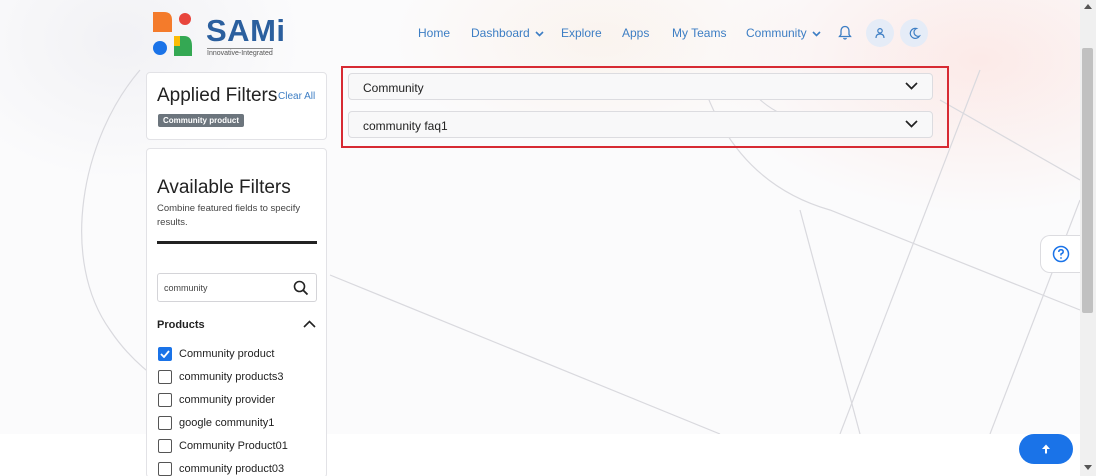 This screenshot has height=476, width=1096. I want to click on accordion-title: community faq1, so click(405, 126).